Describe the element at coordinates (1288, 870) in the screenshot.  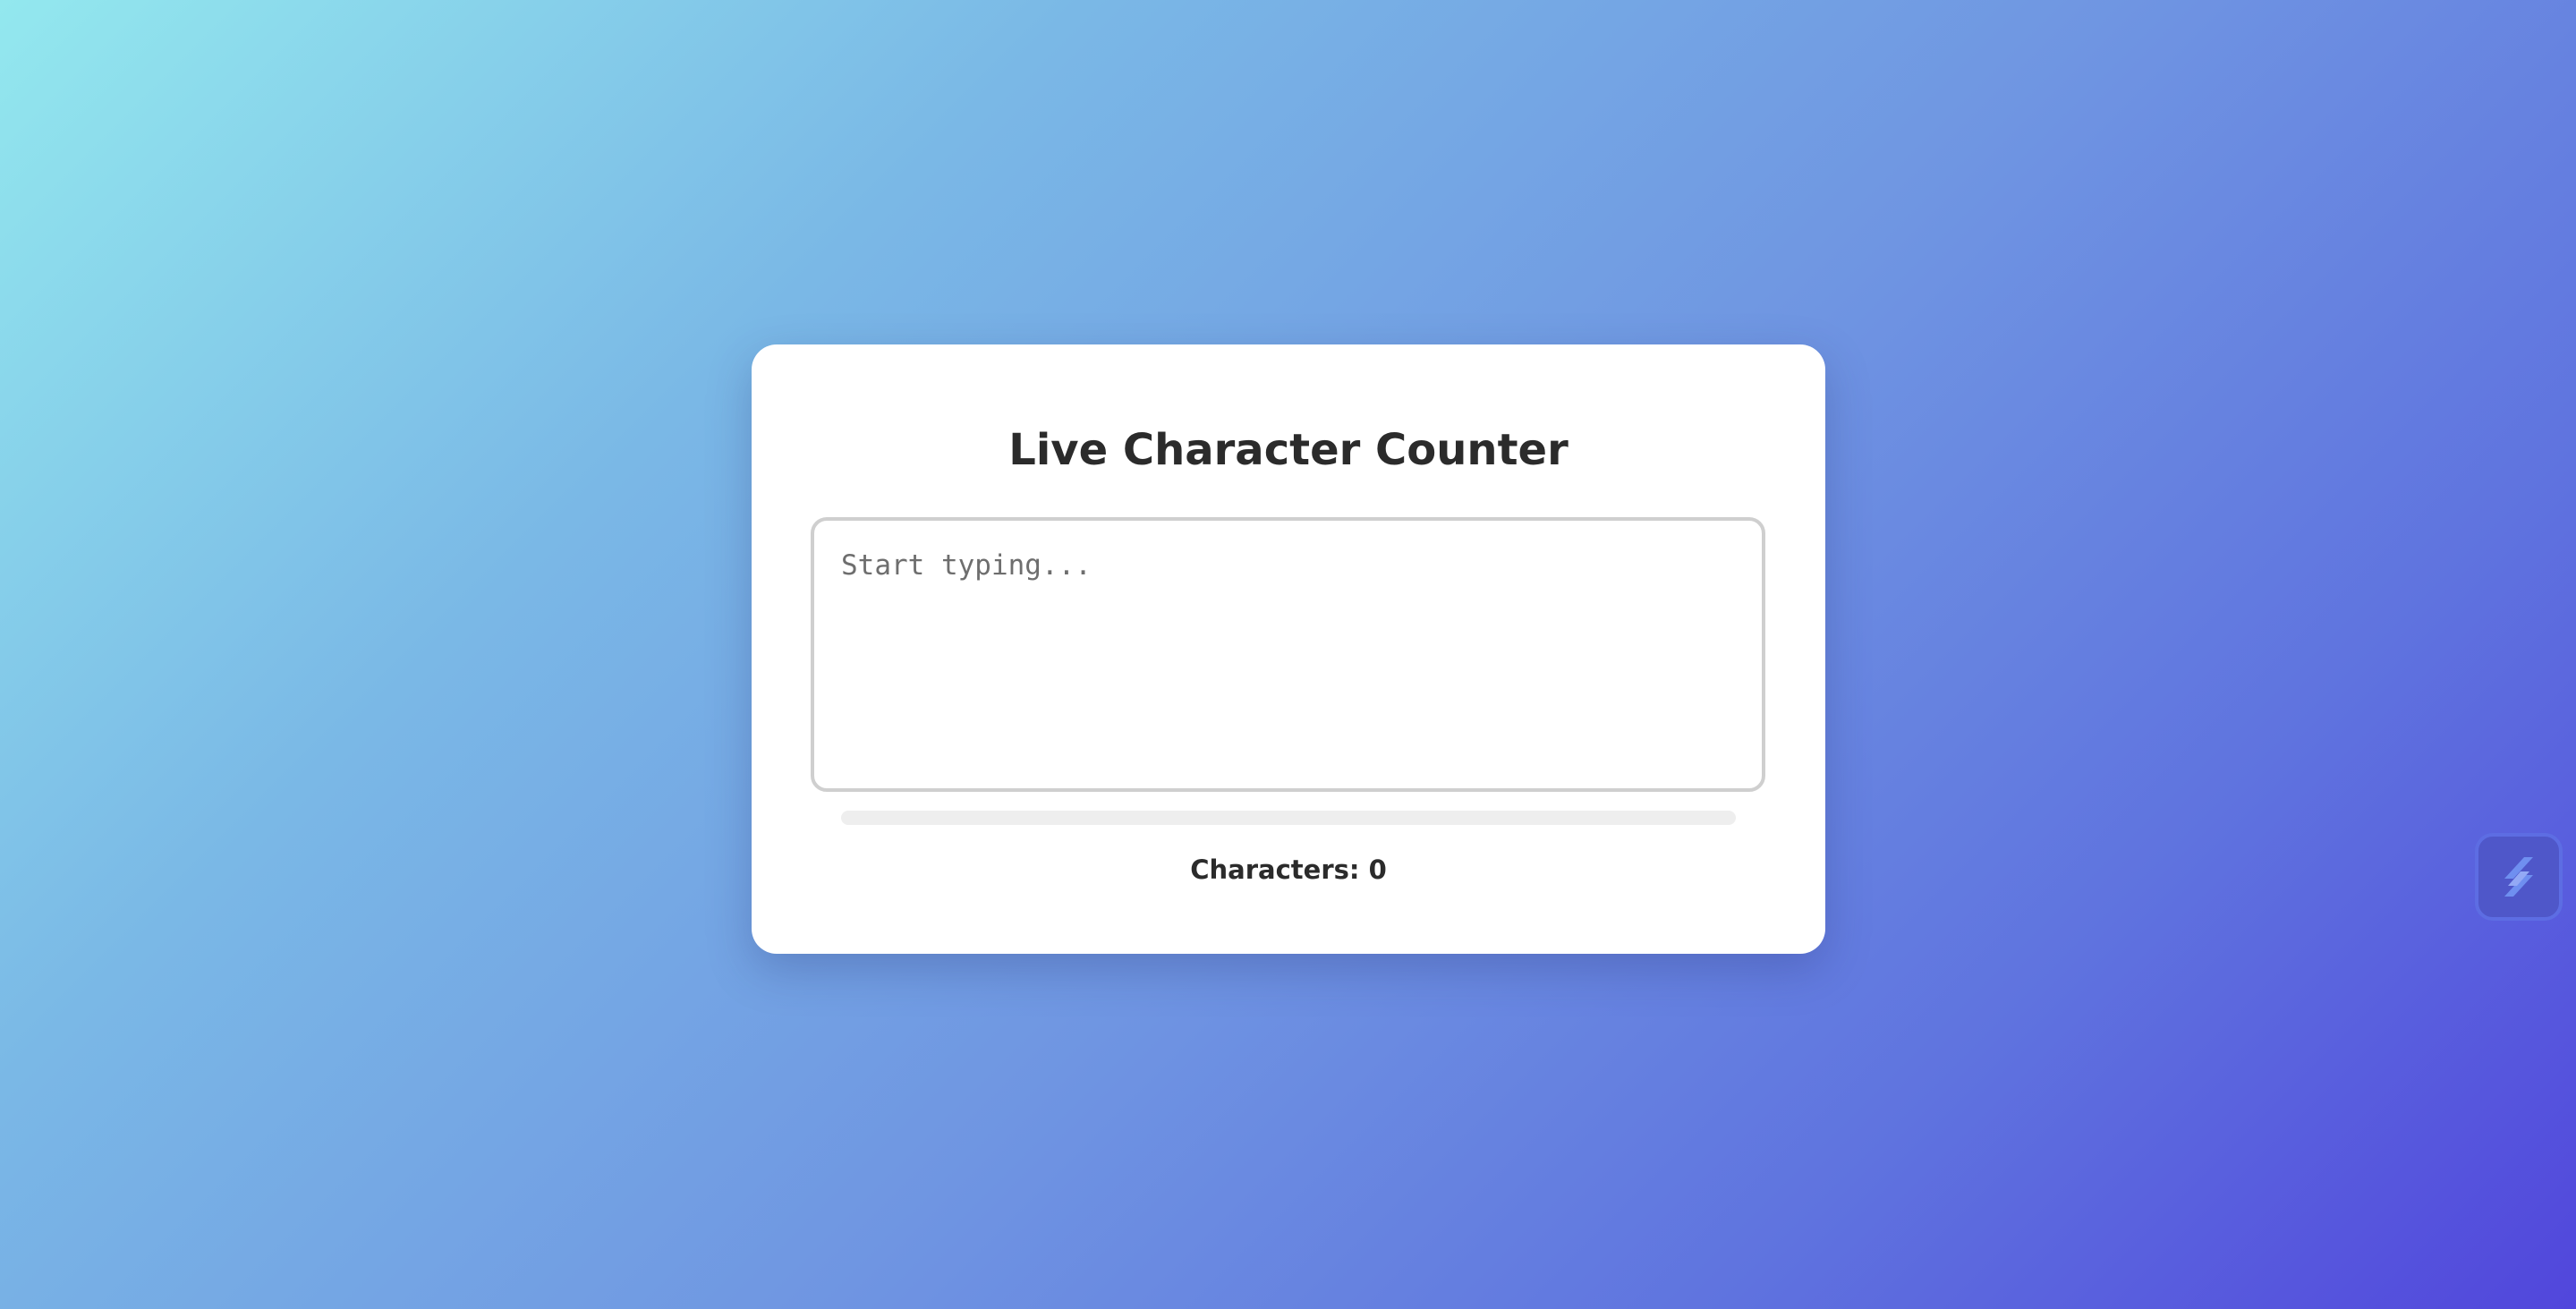
I see `character-count: Characters: 0` at that location.